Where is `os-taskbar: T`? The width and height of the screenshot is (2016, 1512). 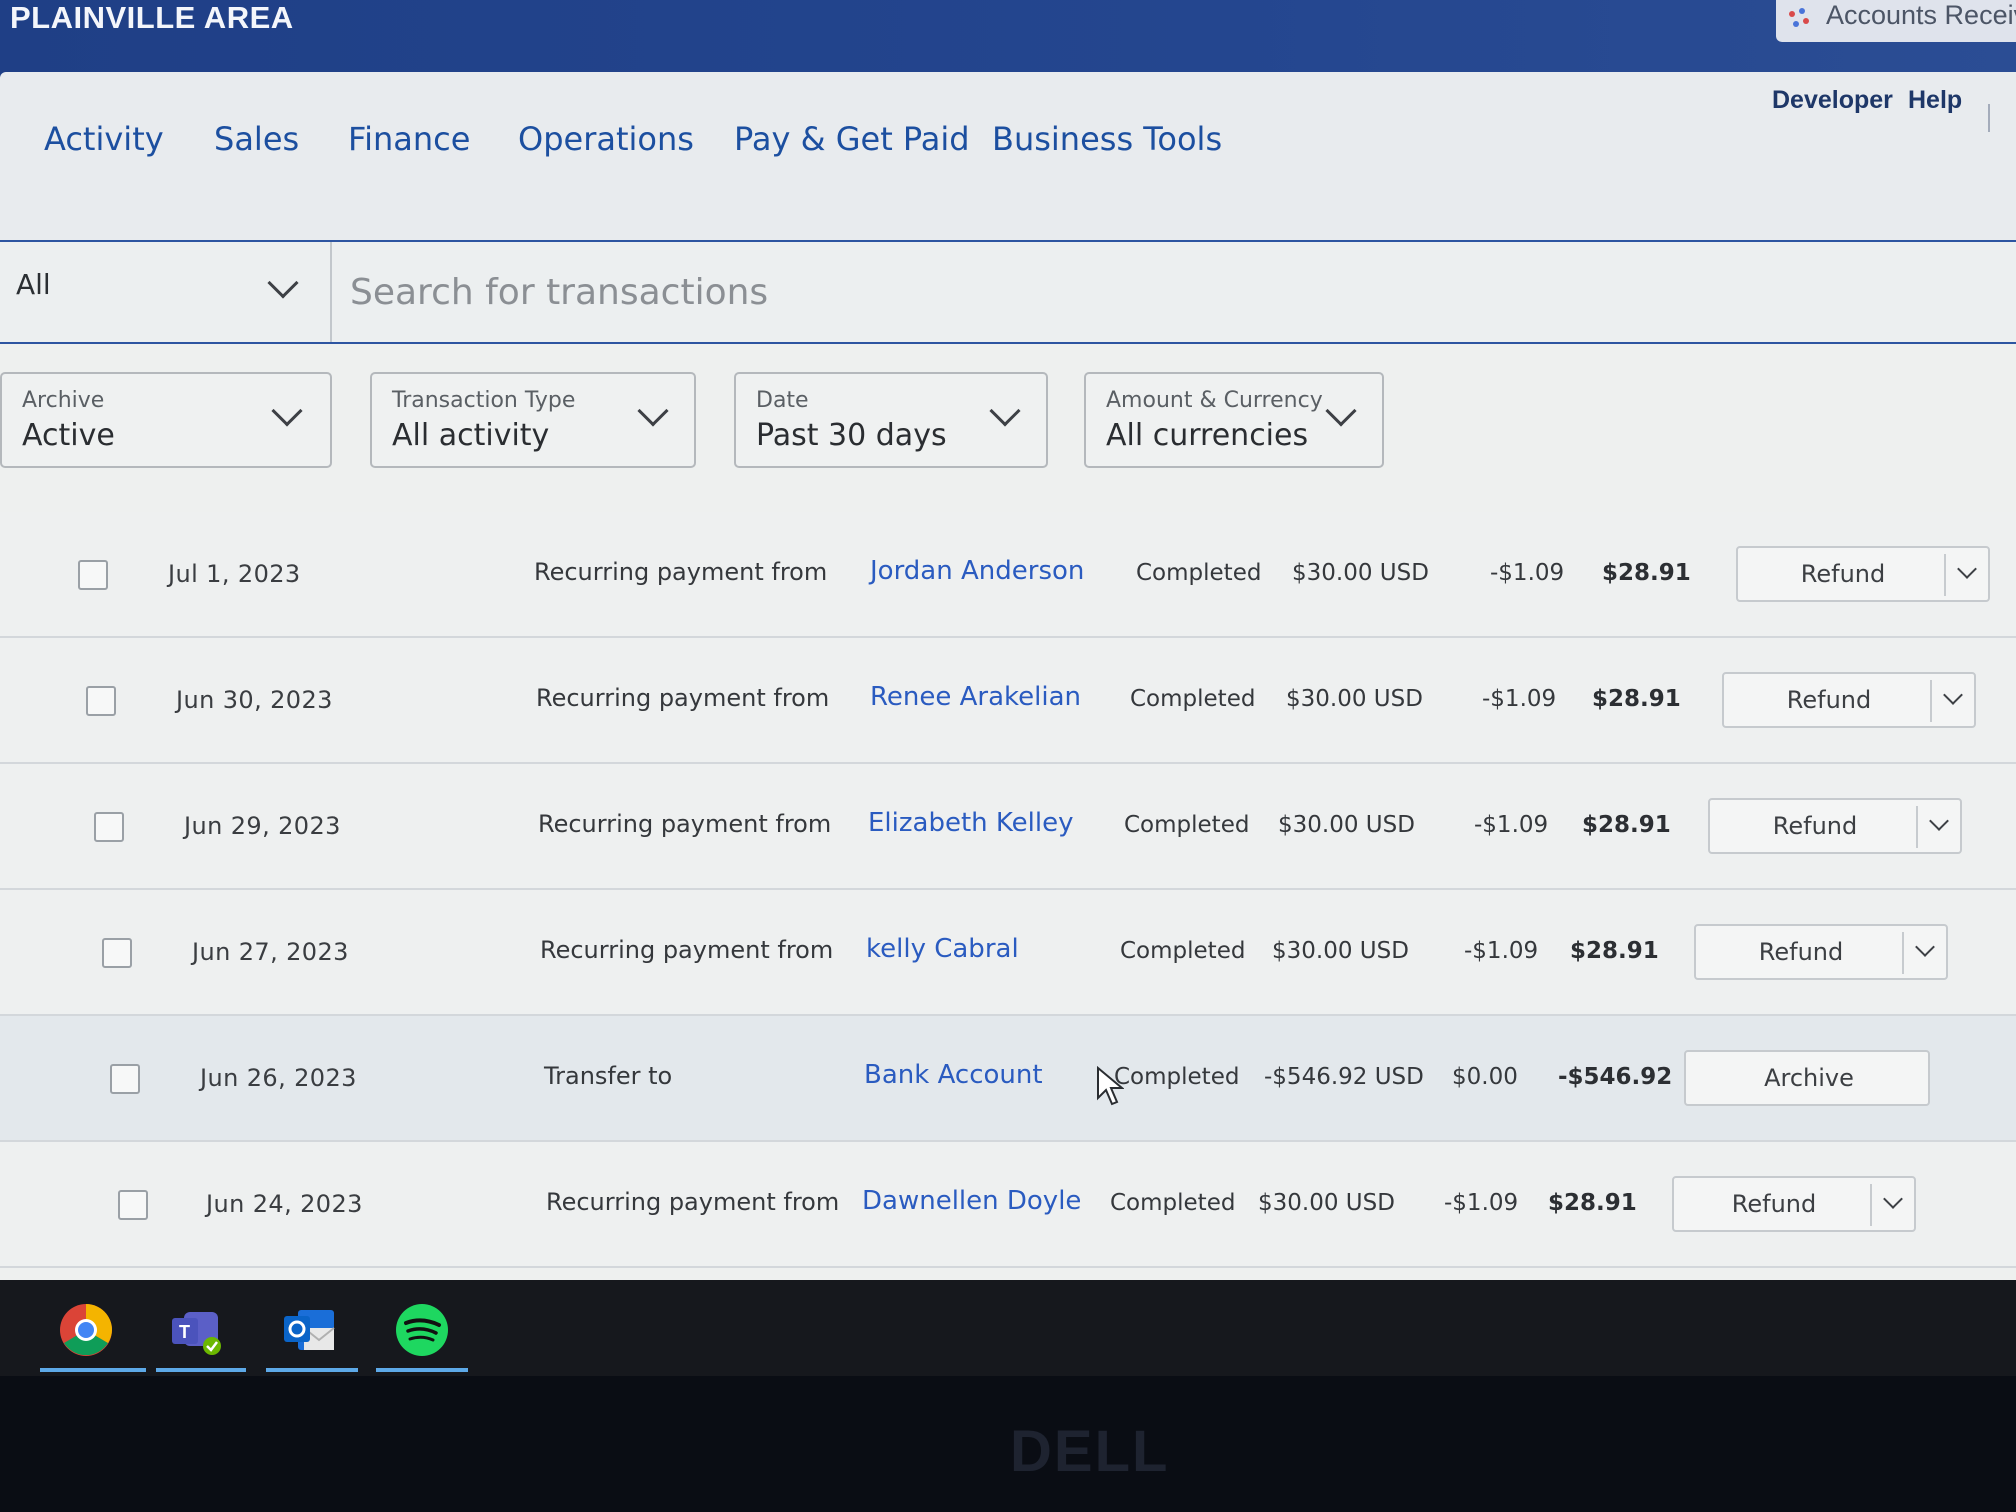 os-taskbar: T is located at coordinates (1008, 1328).